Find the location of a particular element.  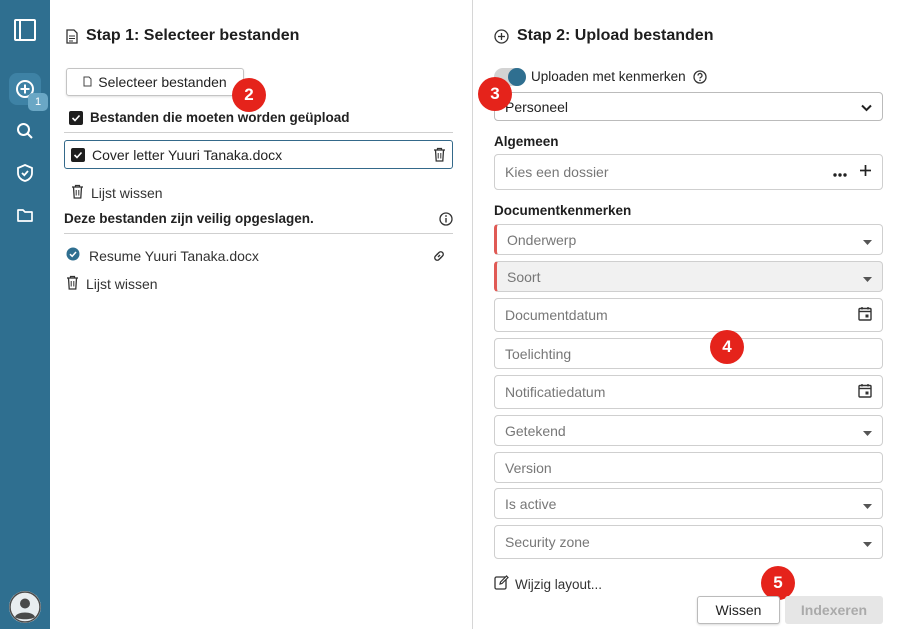

saved-file-name: Resume Yuuri Tanaka.docx is located at coordinates (174, 255).